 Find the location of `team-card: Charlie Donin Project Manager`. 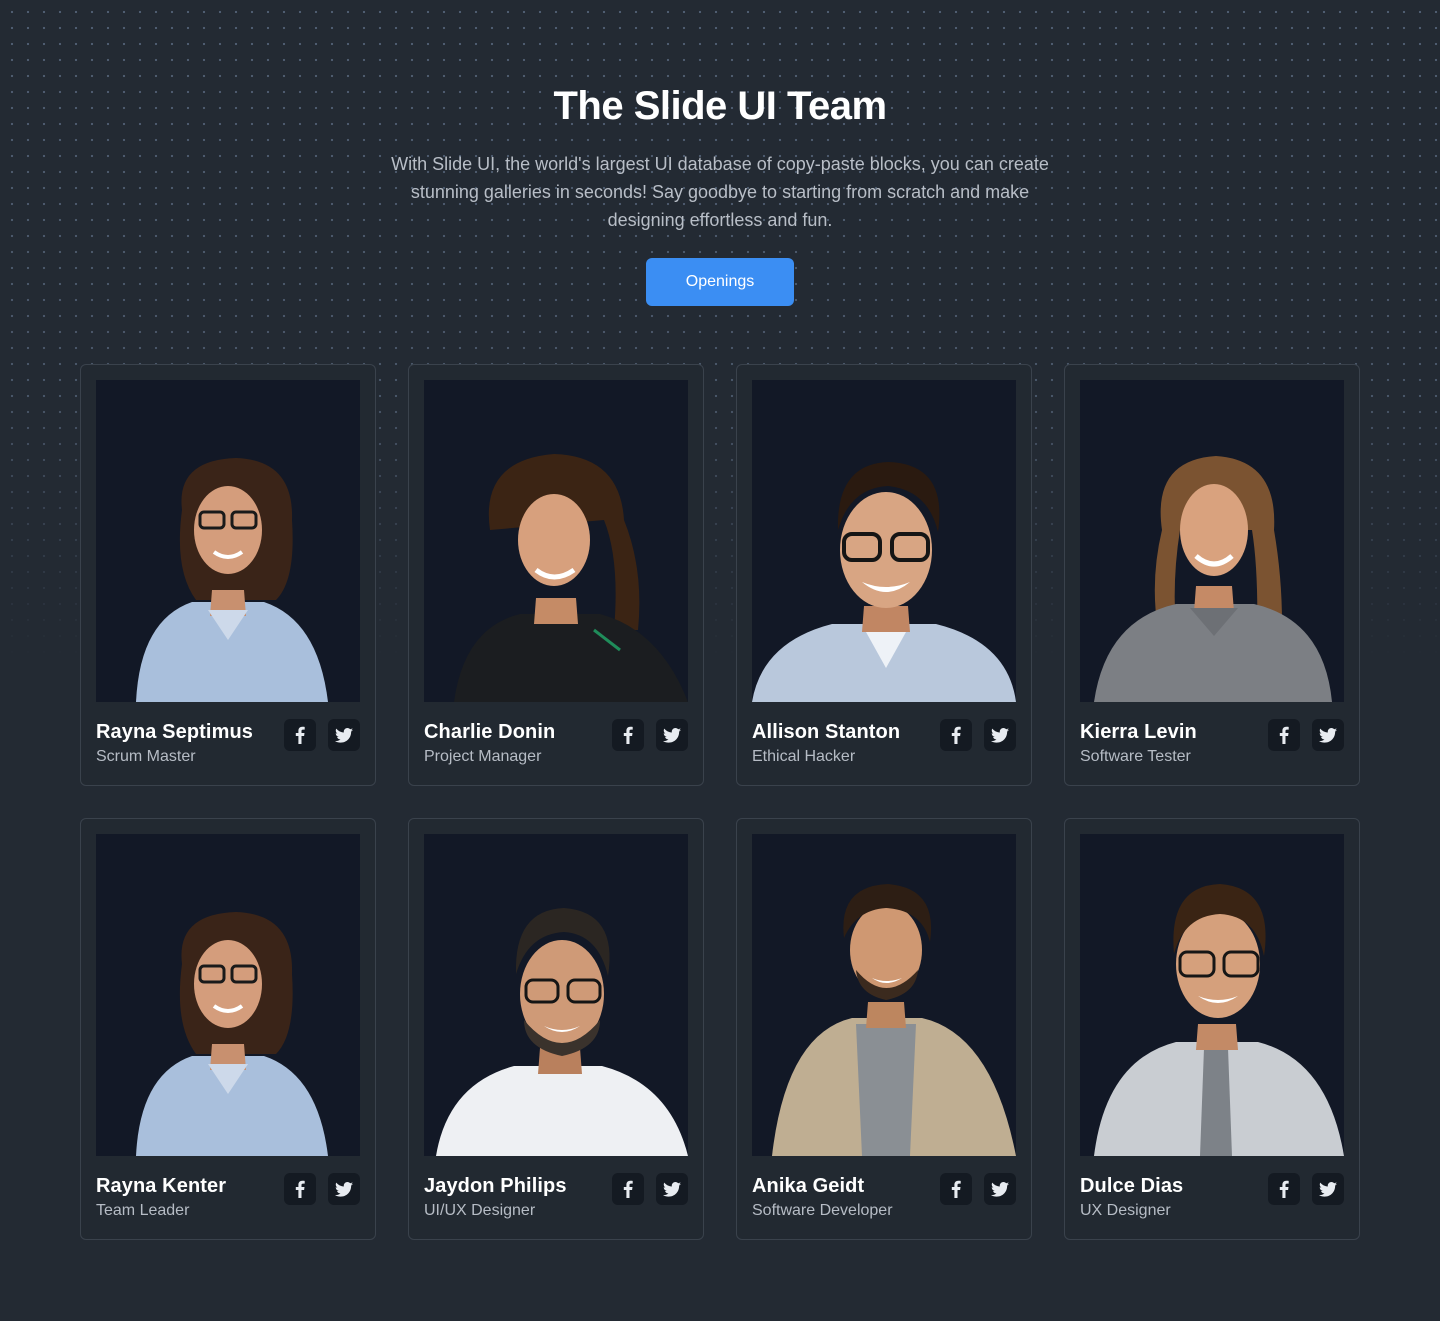

team-card: Charlie Donin Project Manager is located at coordinates (556, 575).